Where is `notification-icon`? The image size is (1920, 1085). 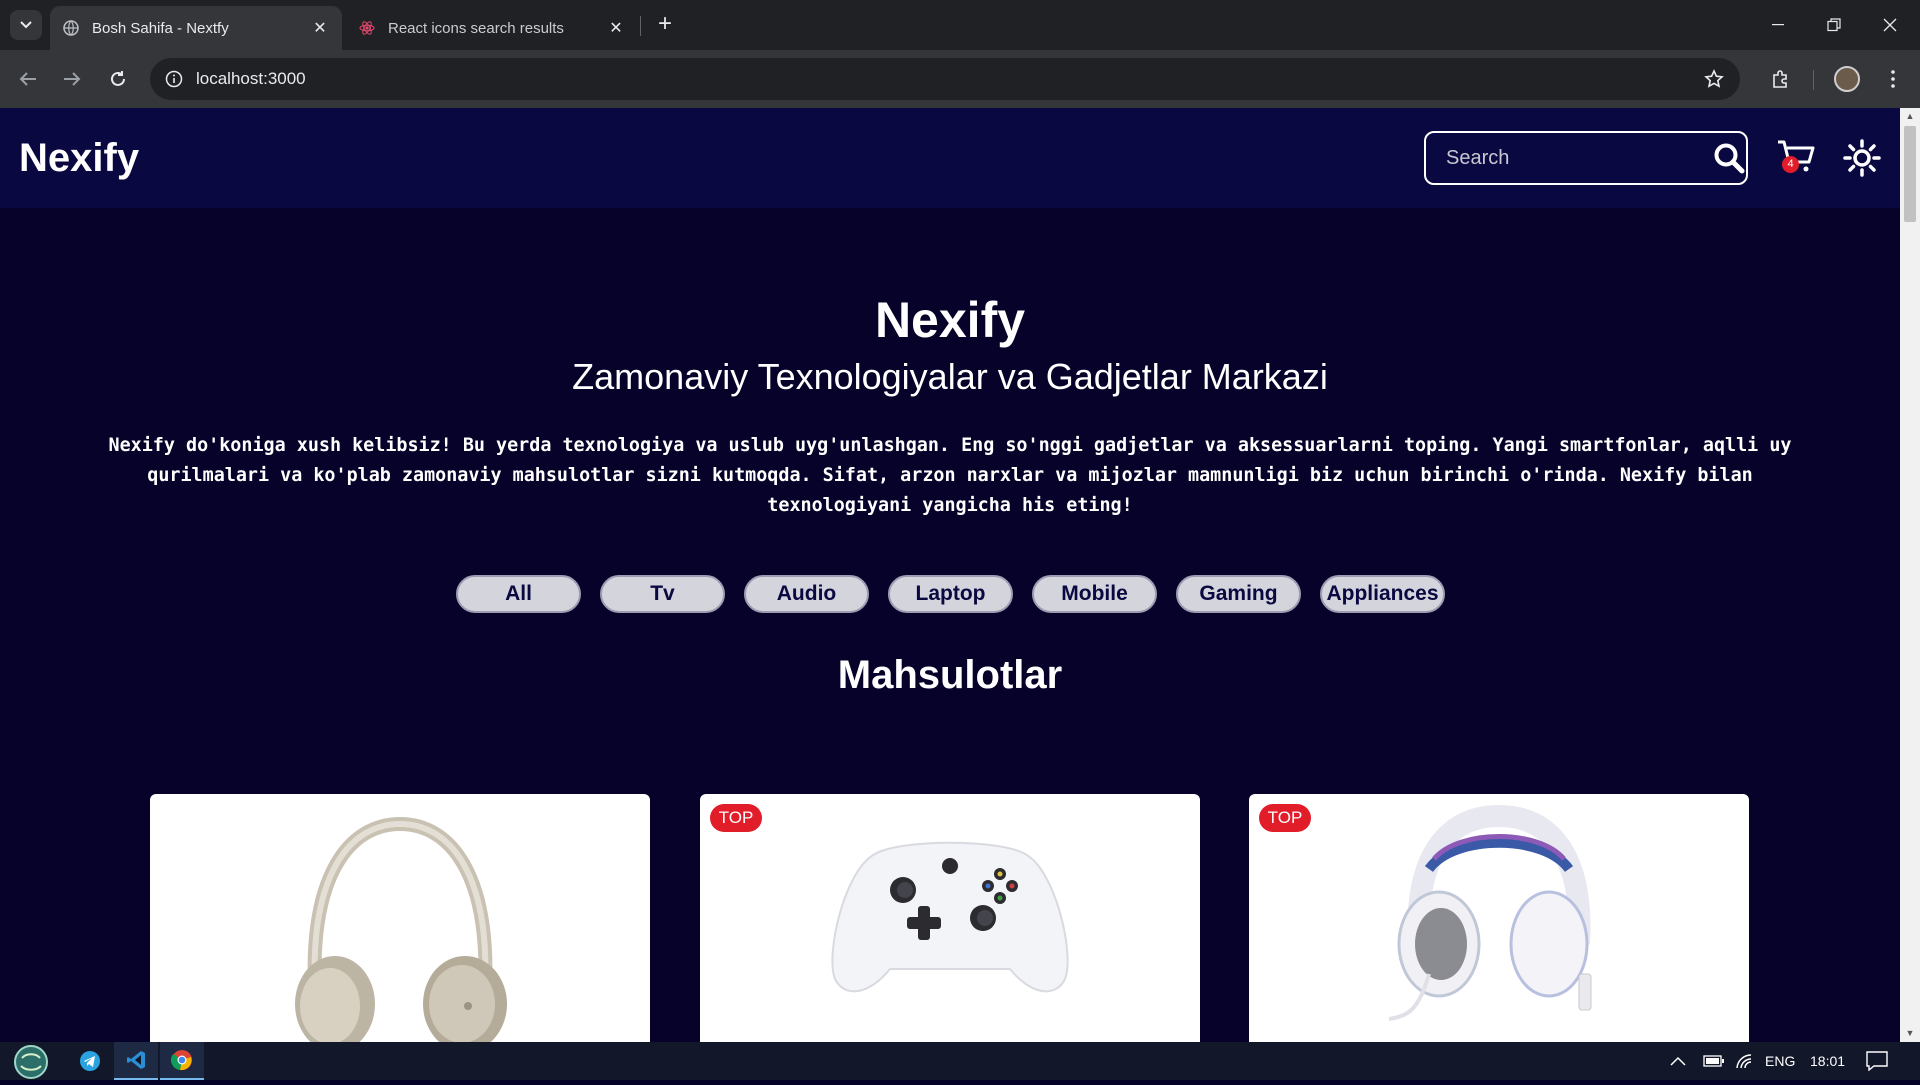
notification-icon is located at coordinates (1877, 1061).